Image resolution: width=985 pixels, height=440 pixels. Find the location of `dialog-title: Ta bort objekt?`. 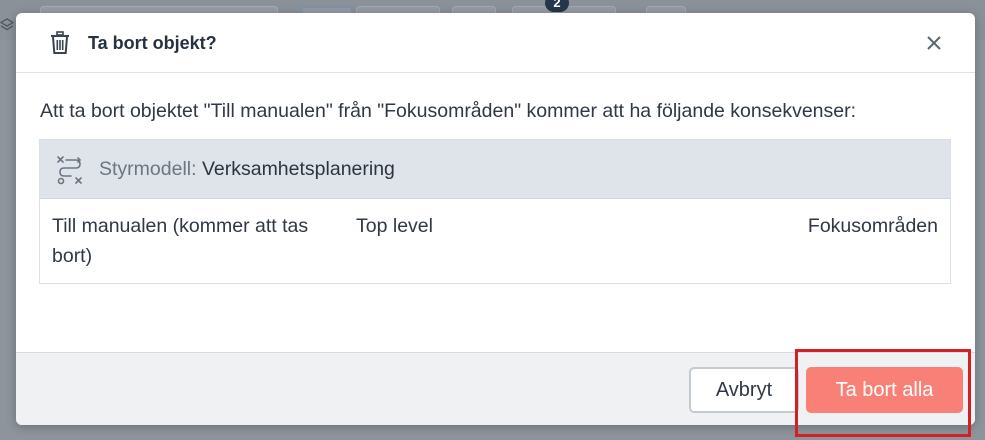

dialog-title: Ta bort objekt? is located at coordinates (152, 43).